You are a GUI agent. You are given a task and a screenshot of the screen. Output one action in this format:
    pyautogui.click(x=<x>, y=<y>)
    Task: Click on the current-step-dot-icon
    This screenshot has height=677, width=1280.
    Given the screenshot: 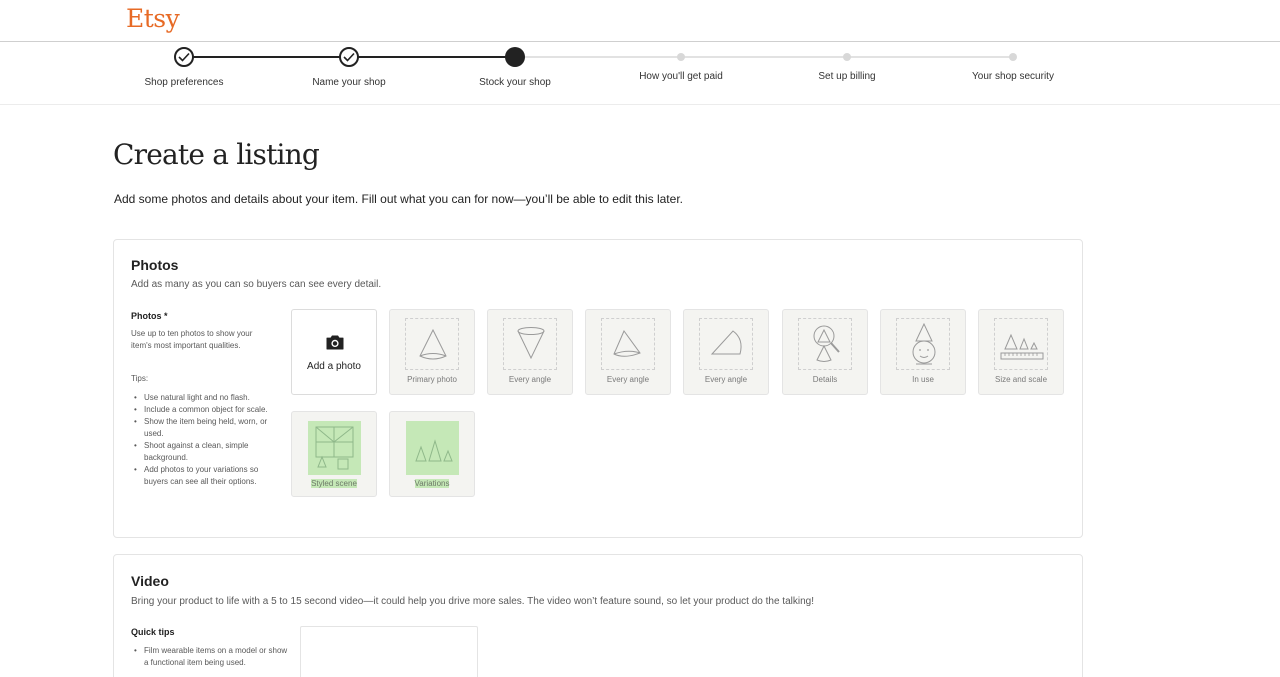 What is the action you would take?
    pyautogui.click(x=515, y=57)
    